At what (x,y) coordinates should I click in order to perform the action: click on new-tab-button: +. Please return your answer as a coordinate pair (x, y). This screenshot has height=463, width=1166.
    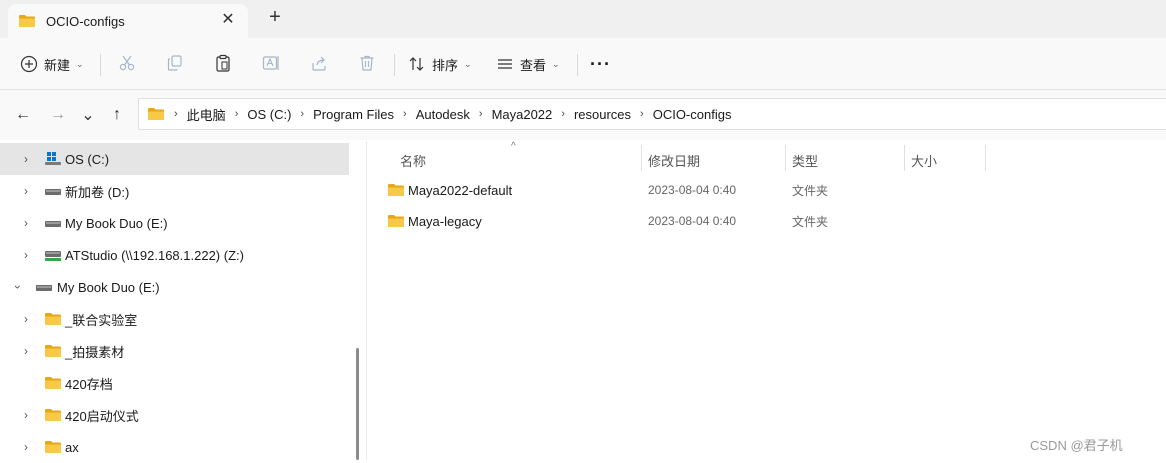
    Looking at the image, I should click on (275, 18).